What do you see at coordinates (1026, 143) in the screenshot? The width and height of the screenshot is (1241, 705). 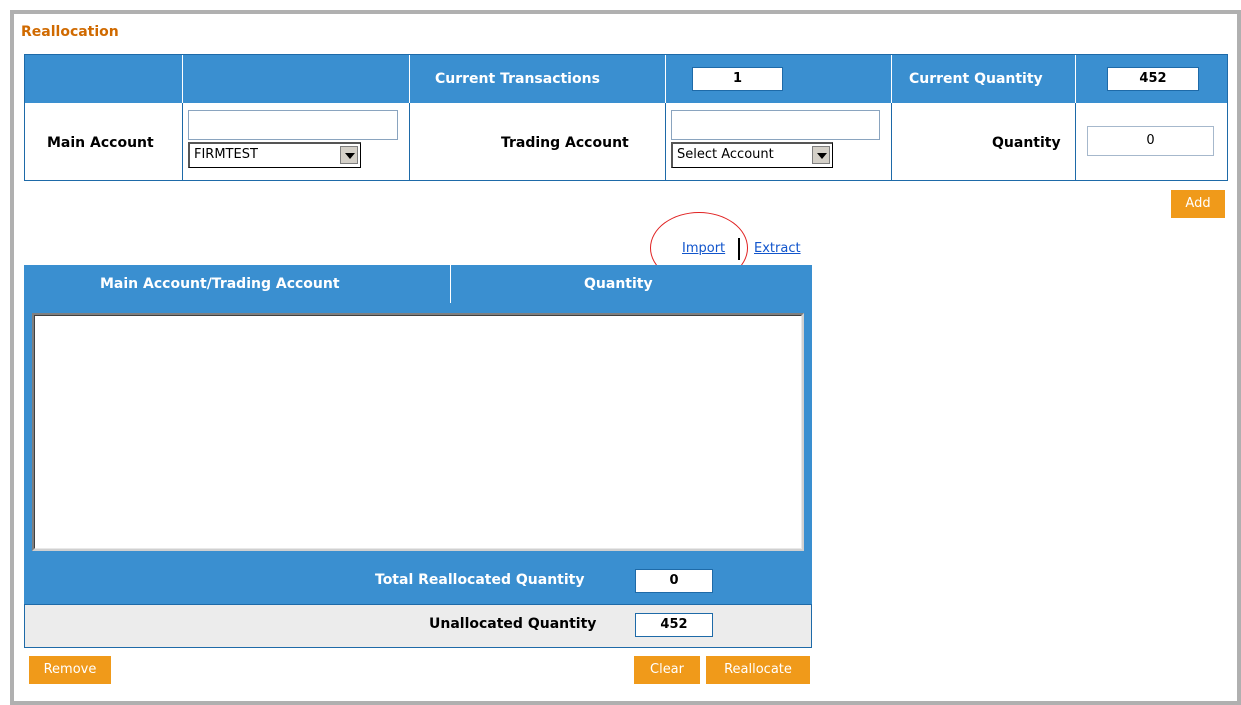 I see `quantity-label: Quantity` at bounding box center [1026, 143].